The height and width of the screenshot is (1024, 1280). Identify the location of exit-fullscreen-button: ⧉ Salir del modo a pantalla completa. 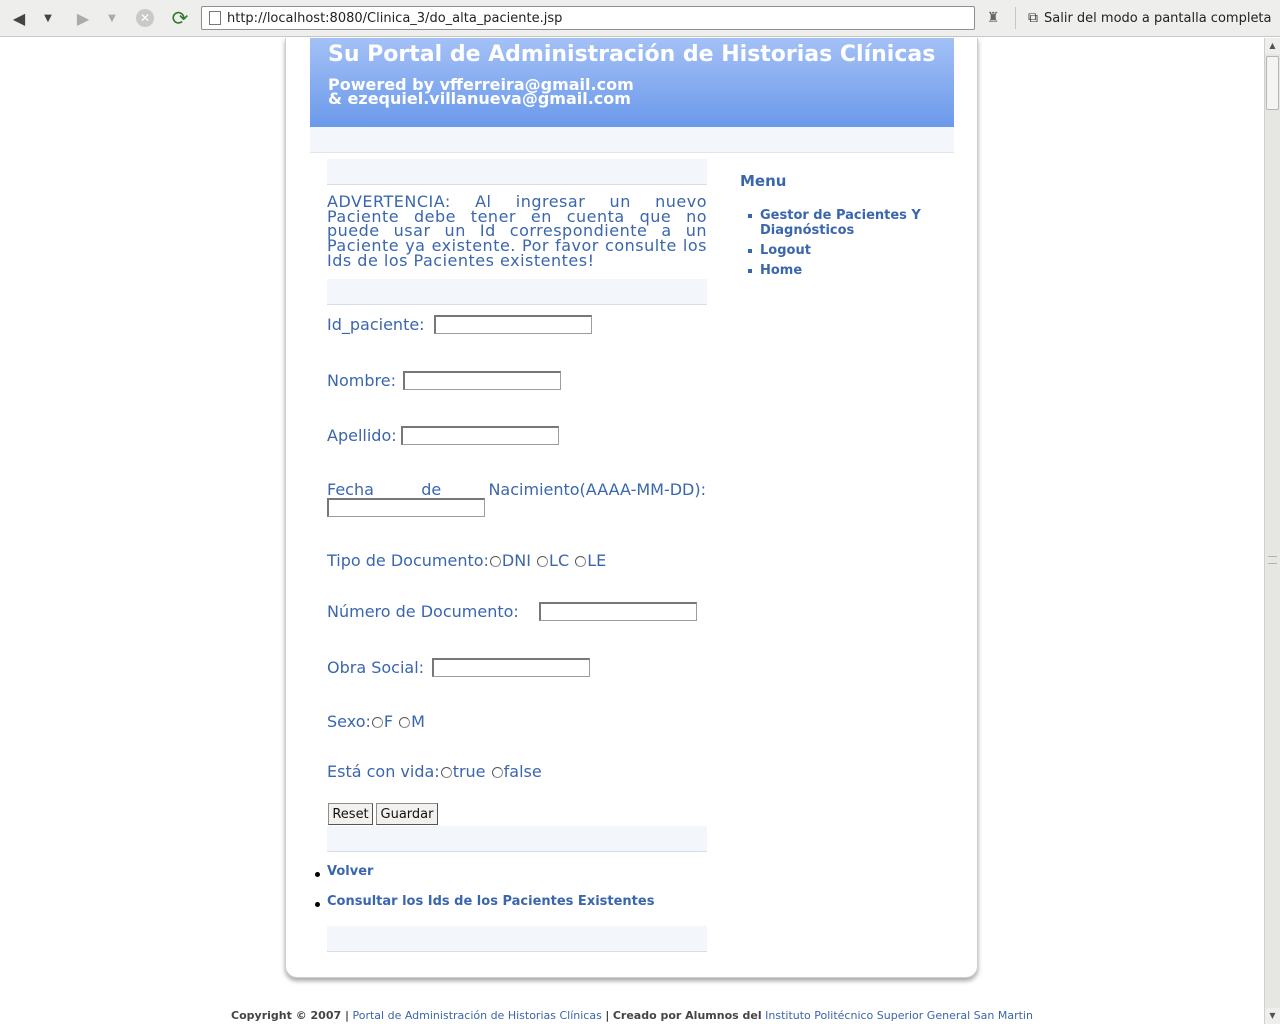
(1150, 18).